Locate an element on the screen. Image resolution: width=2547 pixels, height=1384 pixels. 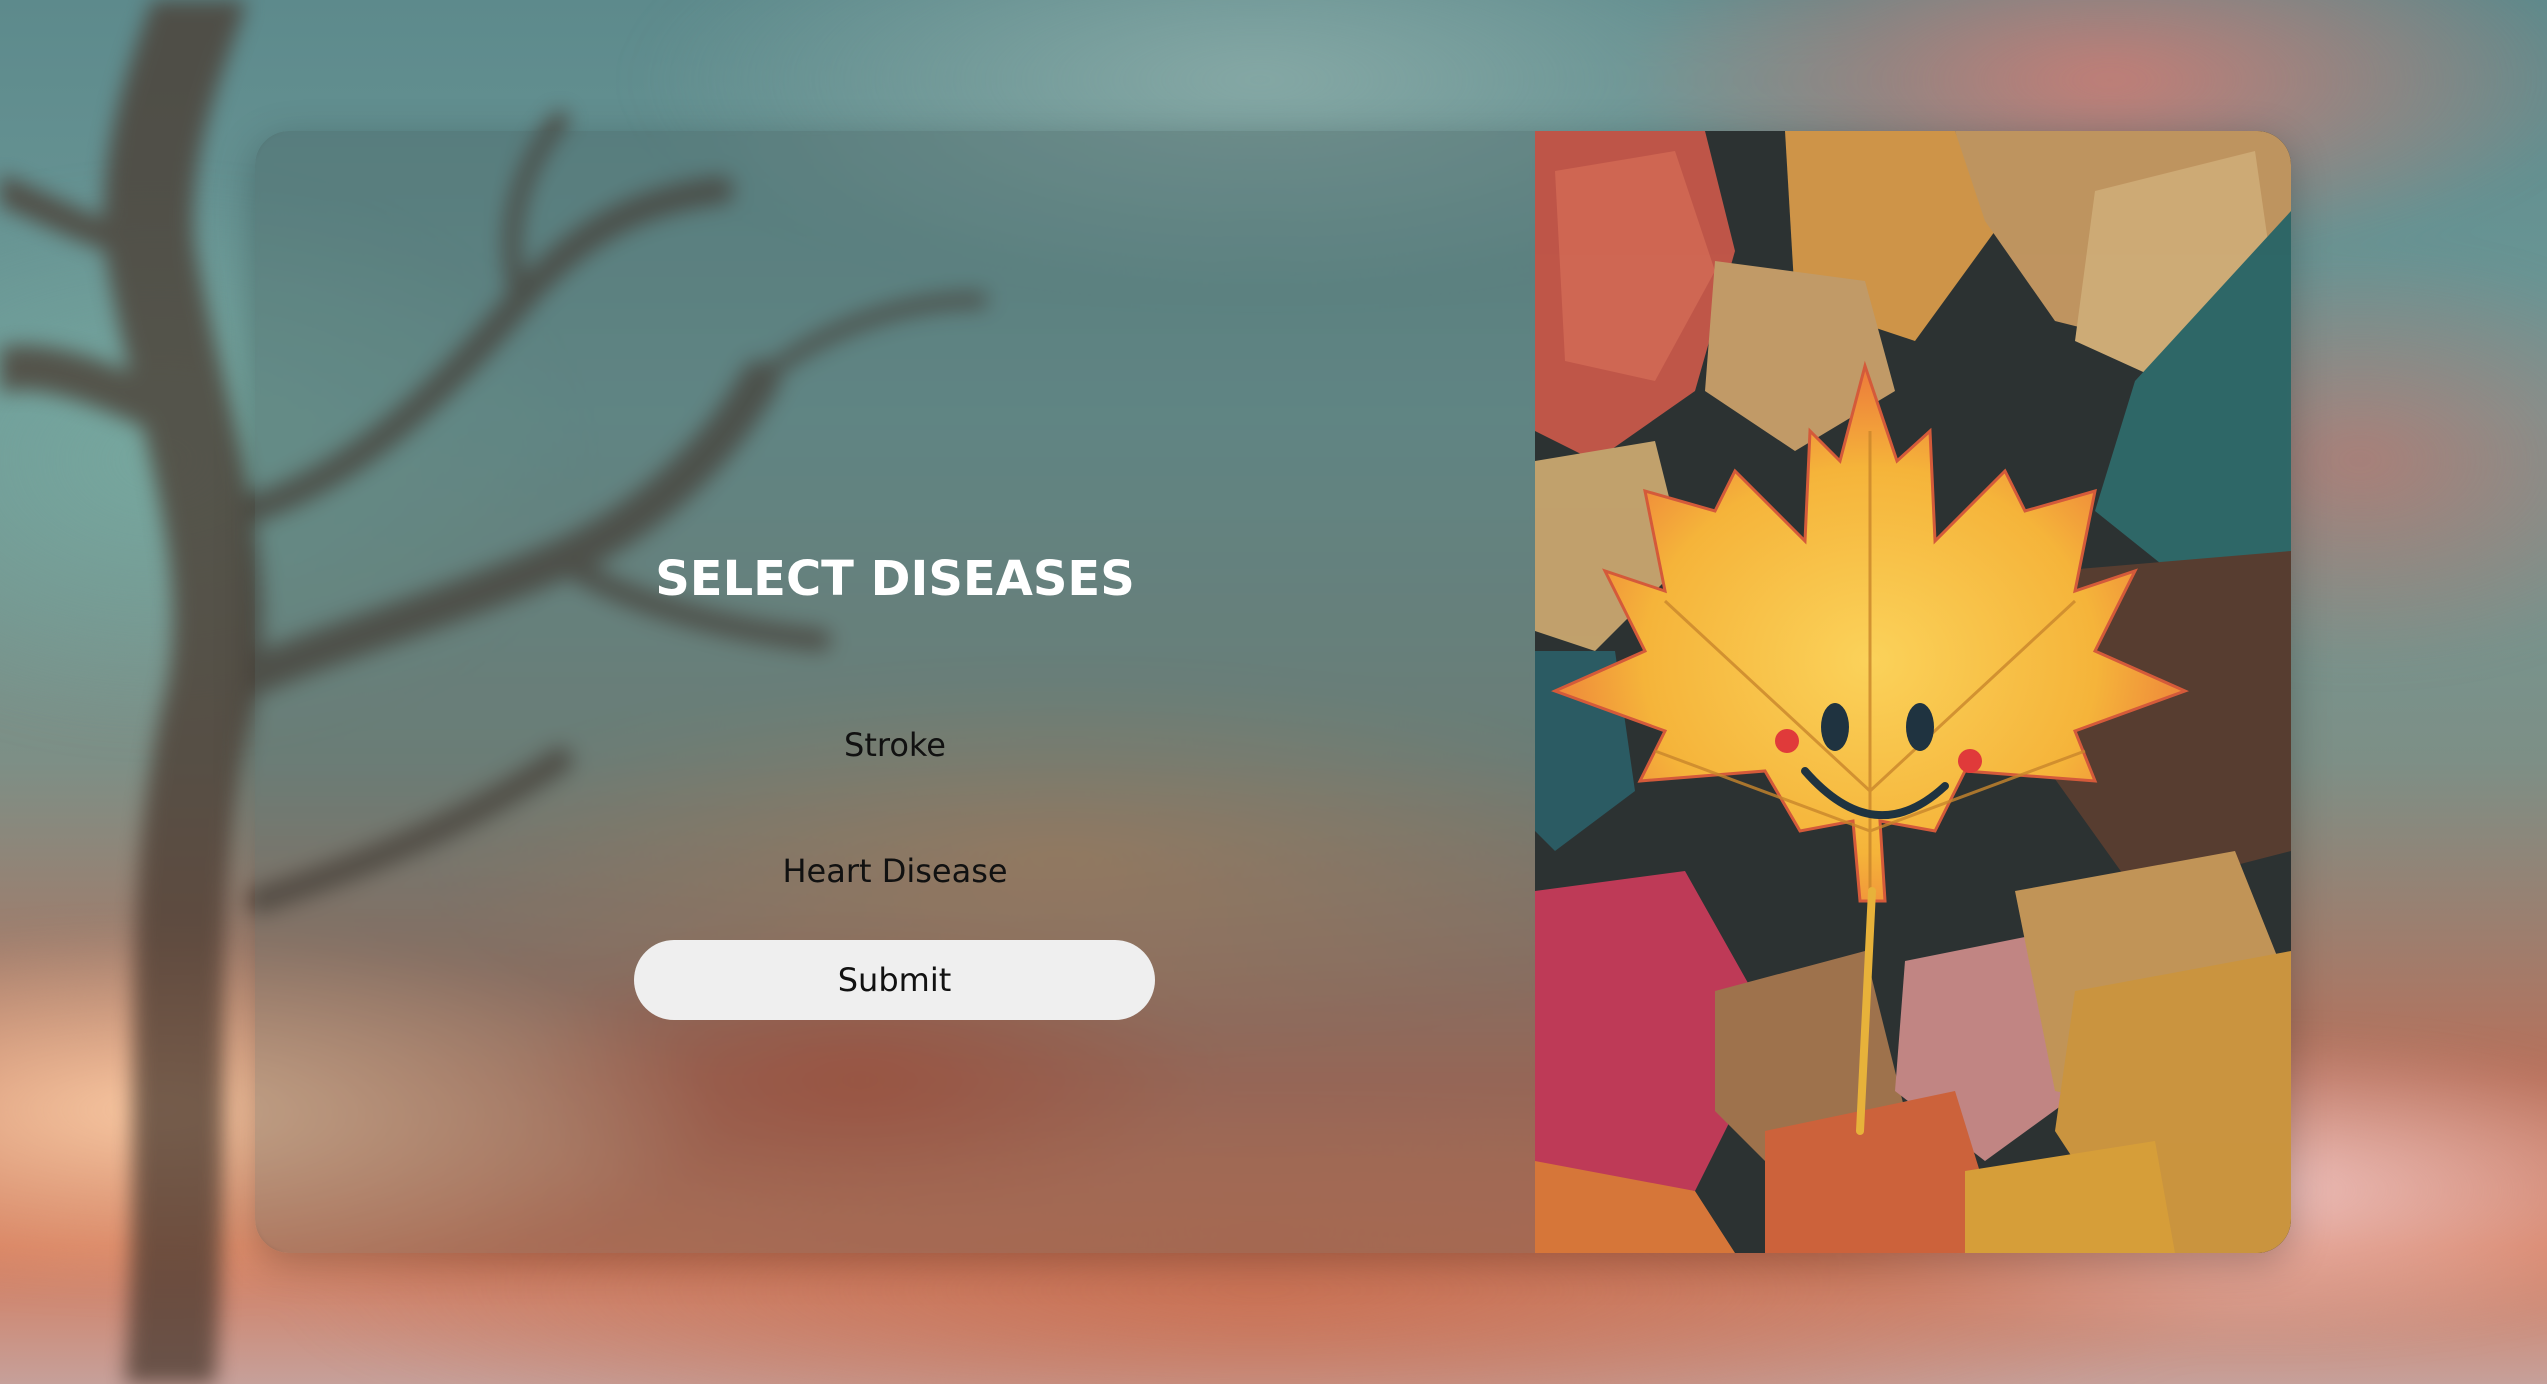
option-stroke: Stroke is located at coordinates (895, 745).